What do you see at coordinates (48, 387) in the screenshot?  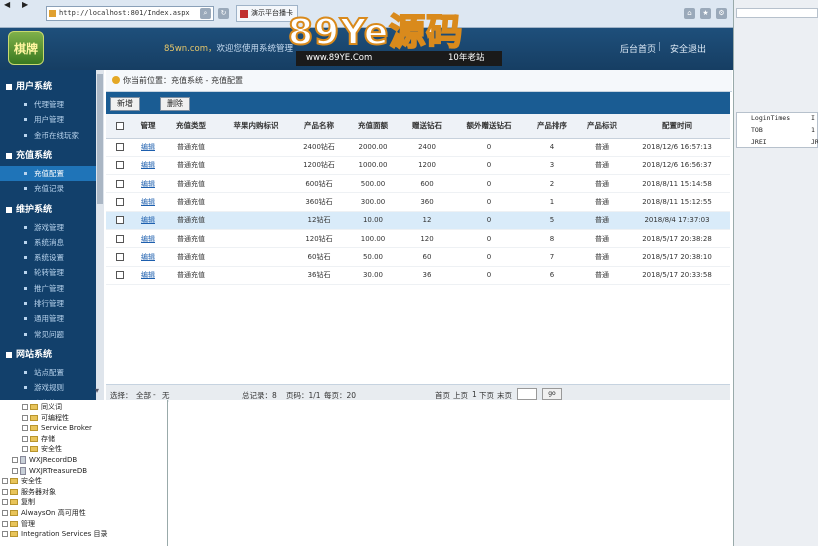 I see `sidebar-item: 游戏规则` at bounding box center [48, 387].